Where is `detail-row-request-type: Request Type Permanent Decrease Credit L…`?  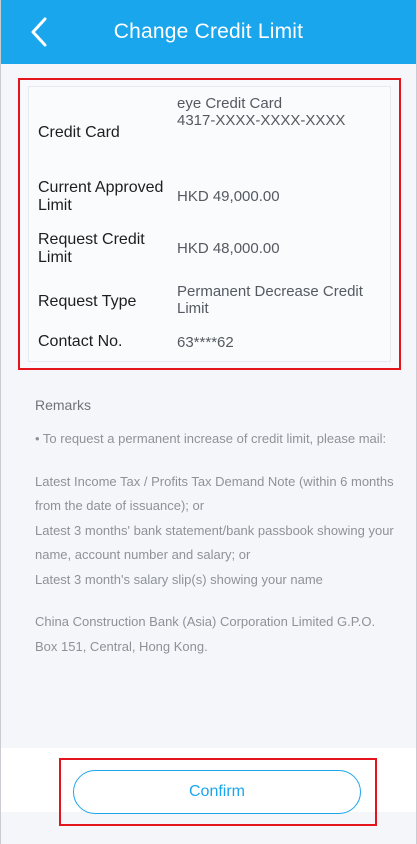
detail-row-request-type: Request Type Permanent Decrease Credit L… is located at coordinates (209, 305).